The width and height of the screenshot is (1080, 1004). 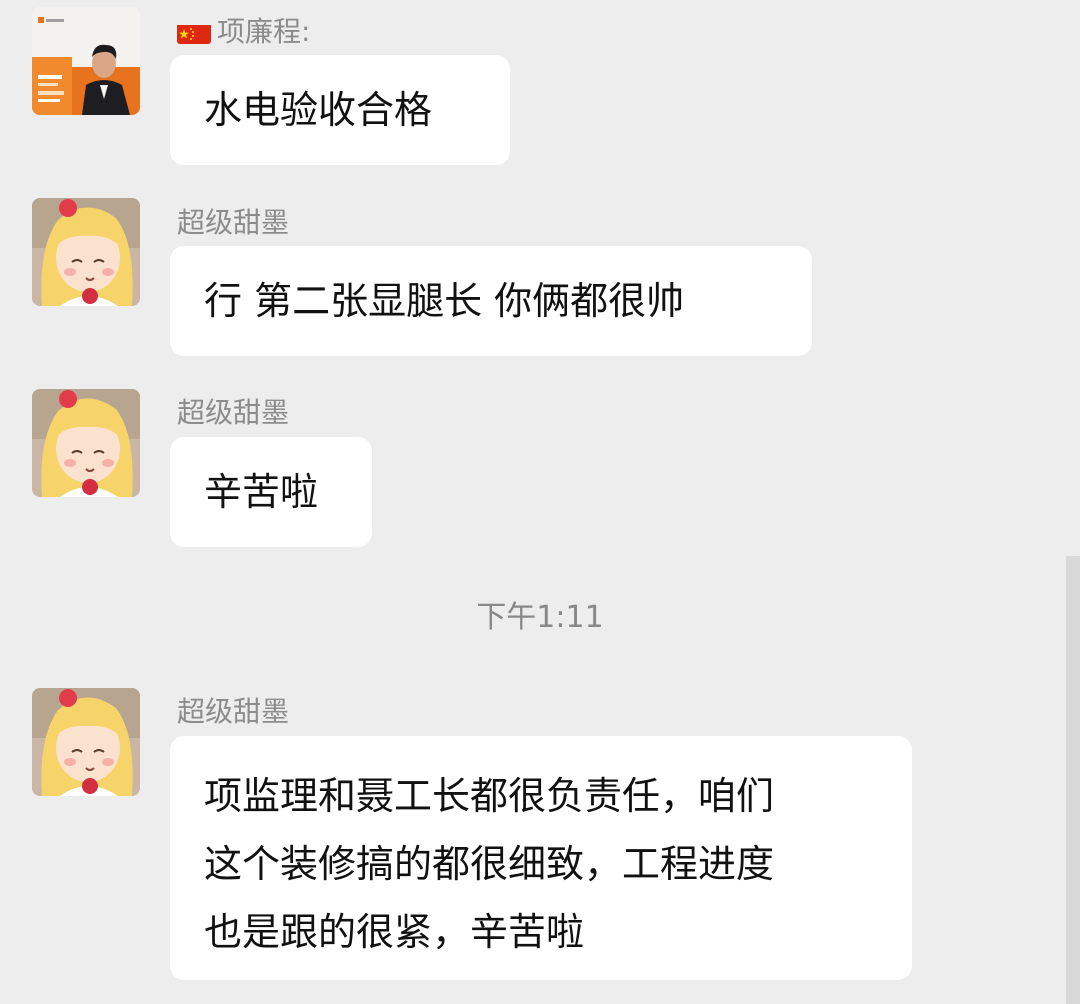 What do you see at coordinates (1073, 780) in the screenshot?
I see `scrollbar` at bounding box center [1073, 780].